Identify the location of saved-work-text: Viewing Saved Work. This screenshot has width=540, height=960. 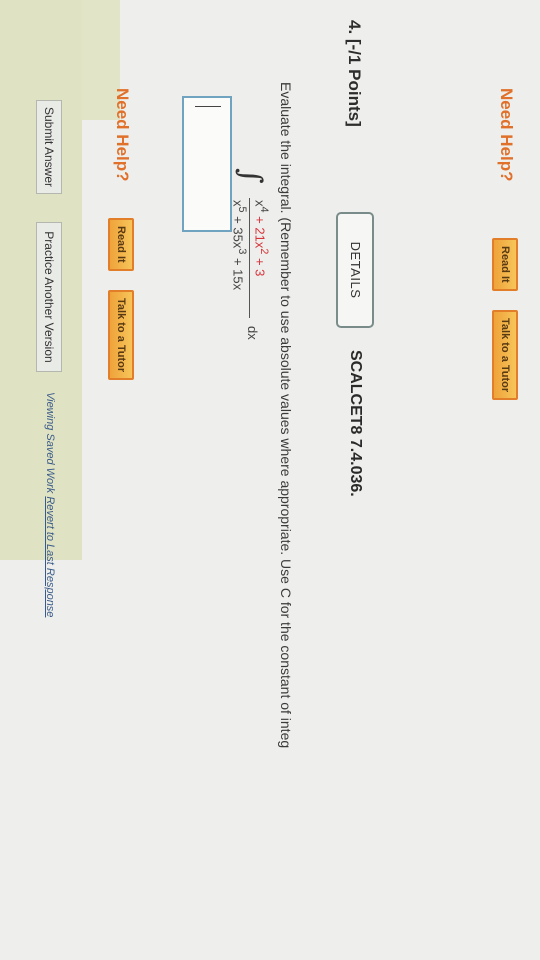
(50, 444).